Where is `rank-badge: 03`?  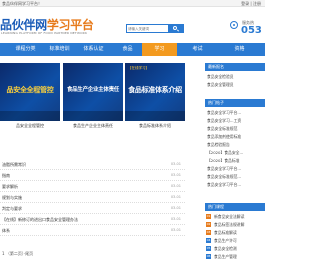 rank-badge: 03 is located at coordinates (208, 232).